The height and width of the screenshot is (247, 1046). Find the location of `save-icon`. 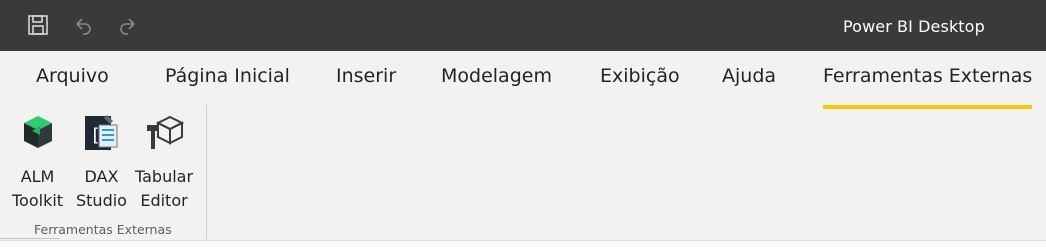

save-icon is located at coordinates (38, 25).